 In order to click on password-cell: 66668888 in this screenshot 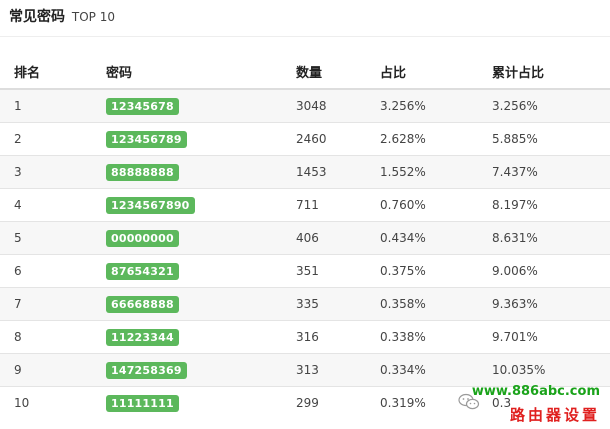, I will do `click(195, 304)`.